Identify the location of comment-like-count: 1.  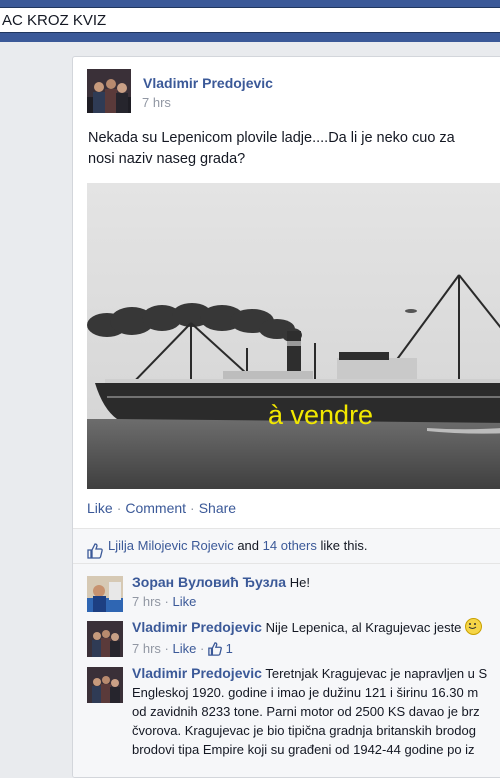
(229, 648).